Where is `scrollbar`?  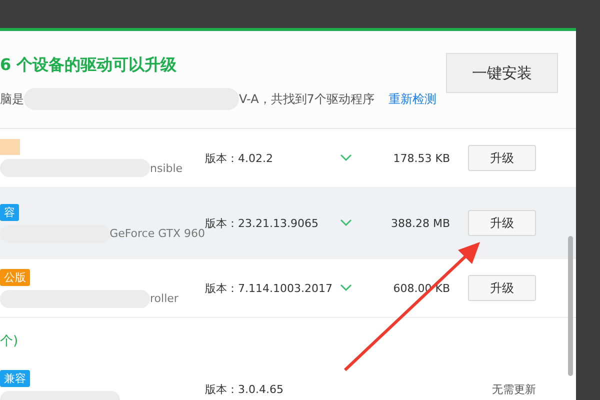 scrollbar is located at coordinates (570, 306).